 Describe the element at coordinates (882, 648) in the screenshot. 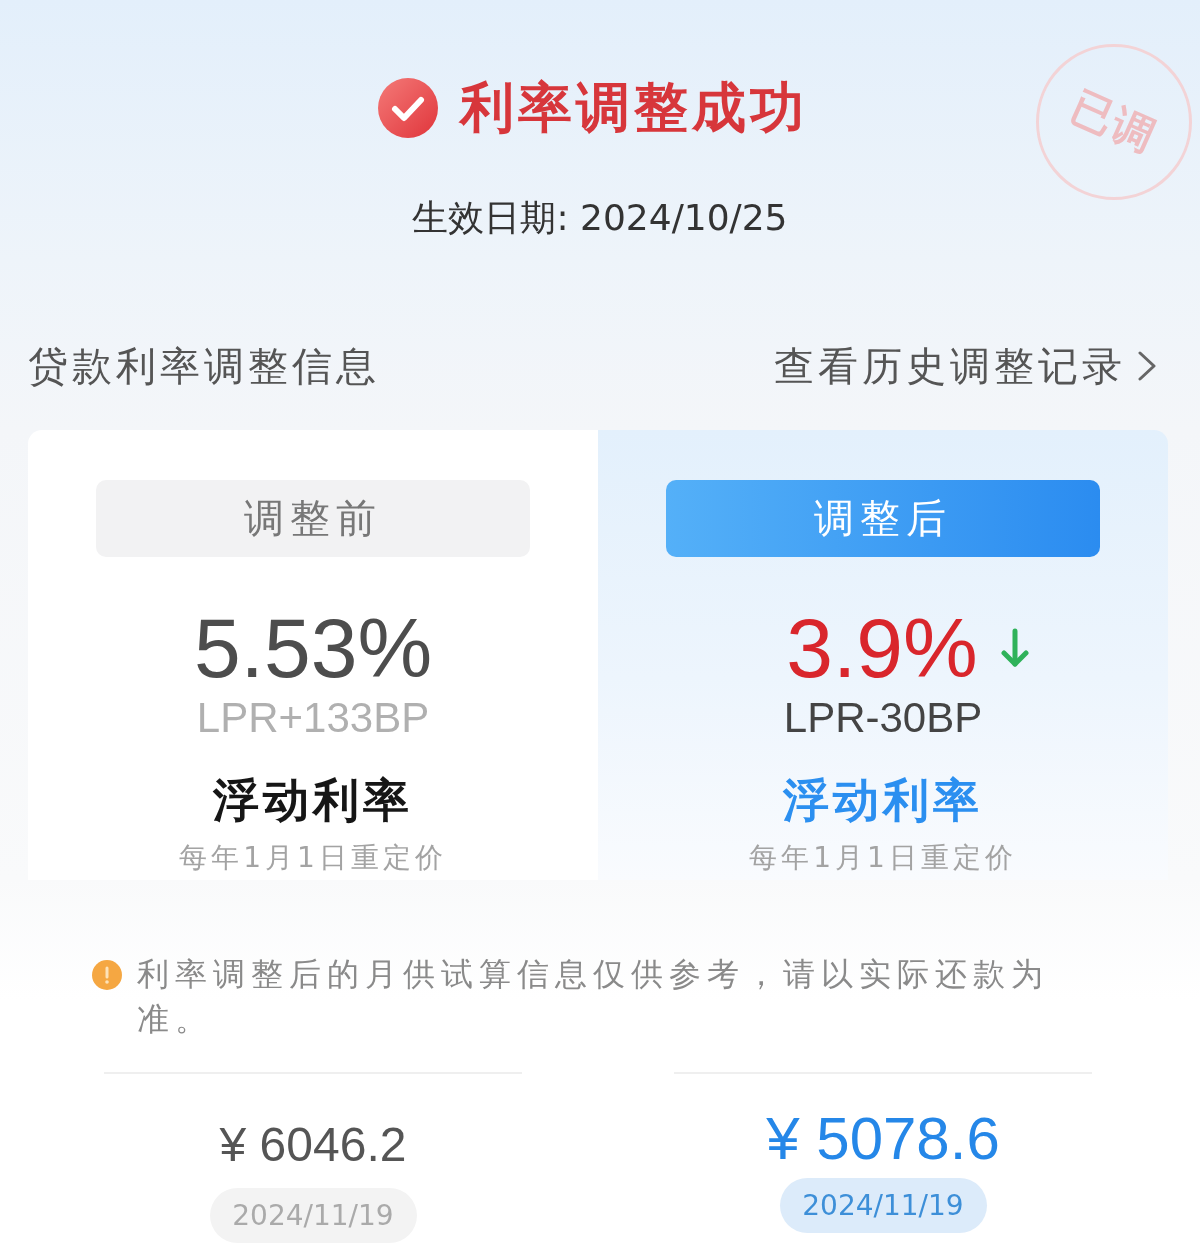

I see `rate-value: 3.9%` at that location.